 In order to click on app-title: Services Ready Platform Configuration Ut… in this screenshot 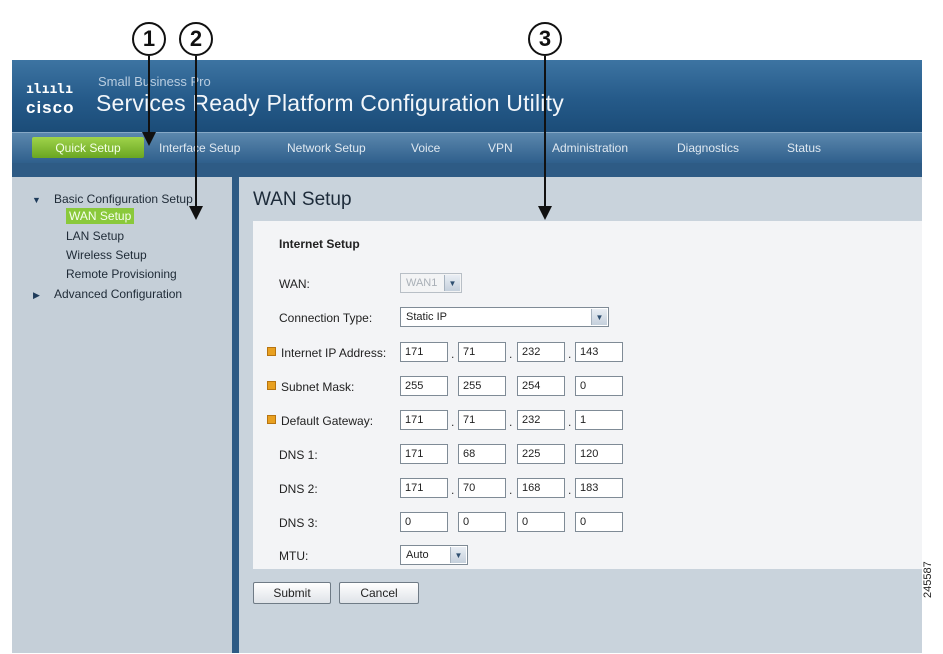, I will do `click(330, 103)`.